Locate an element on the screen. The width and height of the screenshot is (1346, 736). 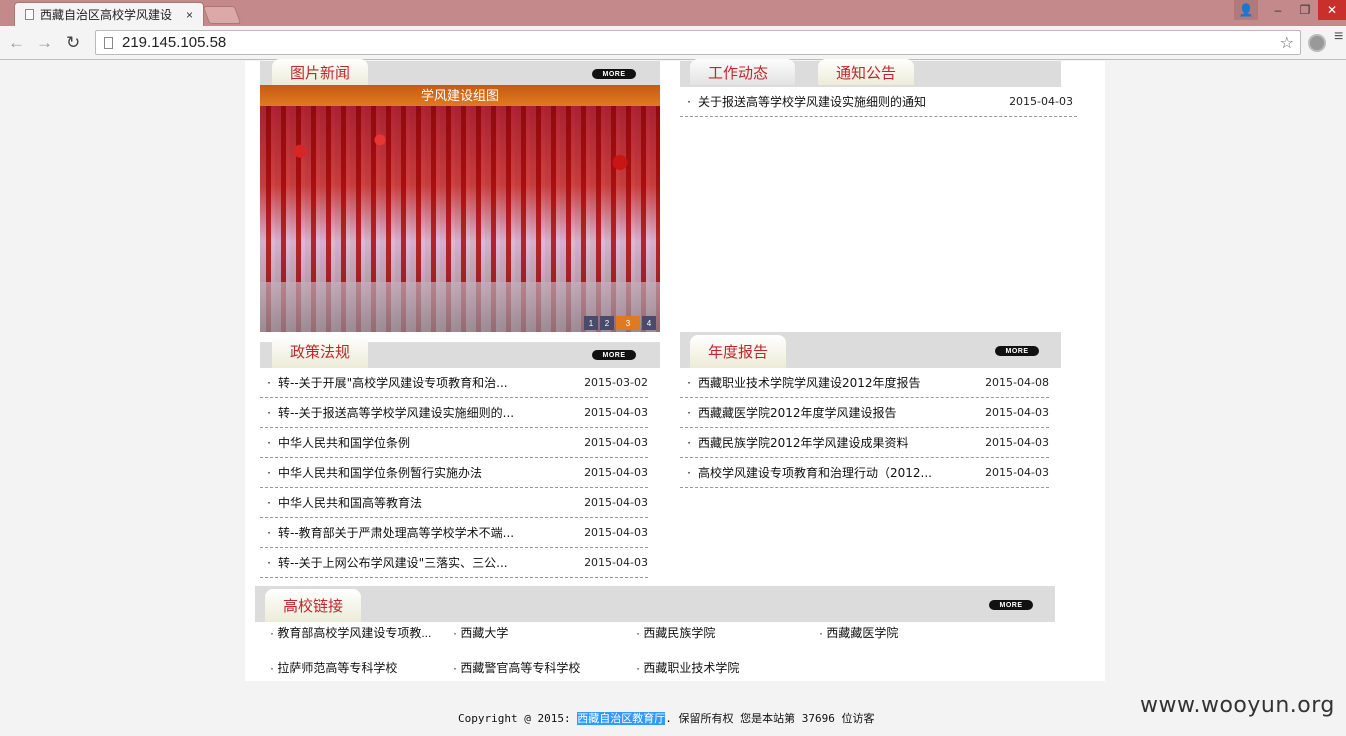
link-text: 拉萨师范高等专科学校 is located at coordinates (337, 668).